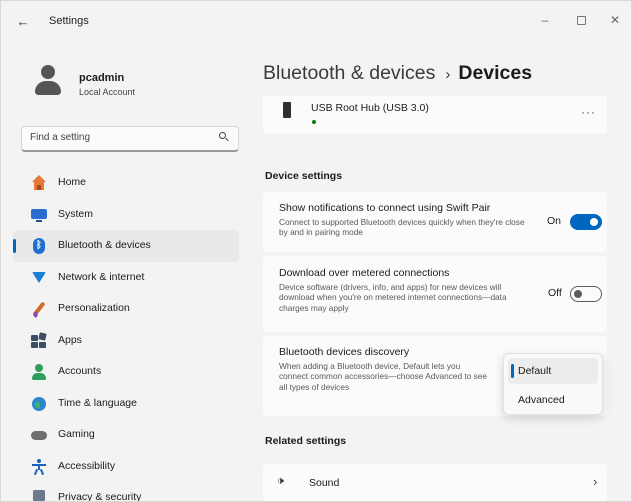 The width and height of the screenshot is (632, 502). What do you see at coordinates (435, 115) in the screenshot?
I see `device-card: USB Root Hub (USB 3.0) ···` at bounding box center [435, 115].